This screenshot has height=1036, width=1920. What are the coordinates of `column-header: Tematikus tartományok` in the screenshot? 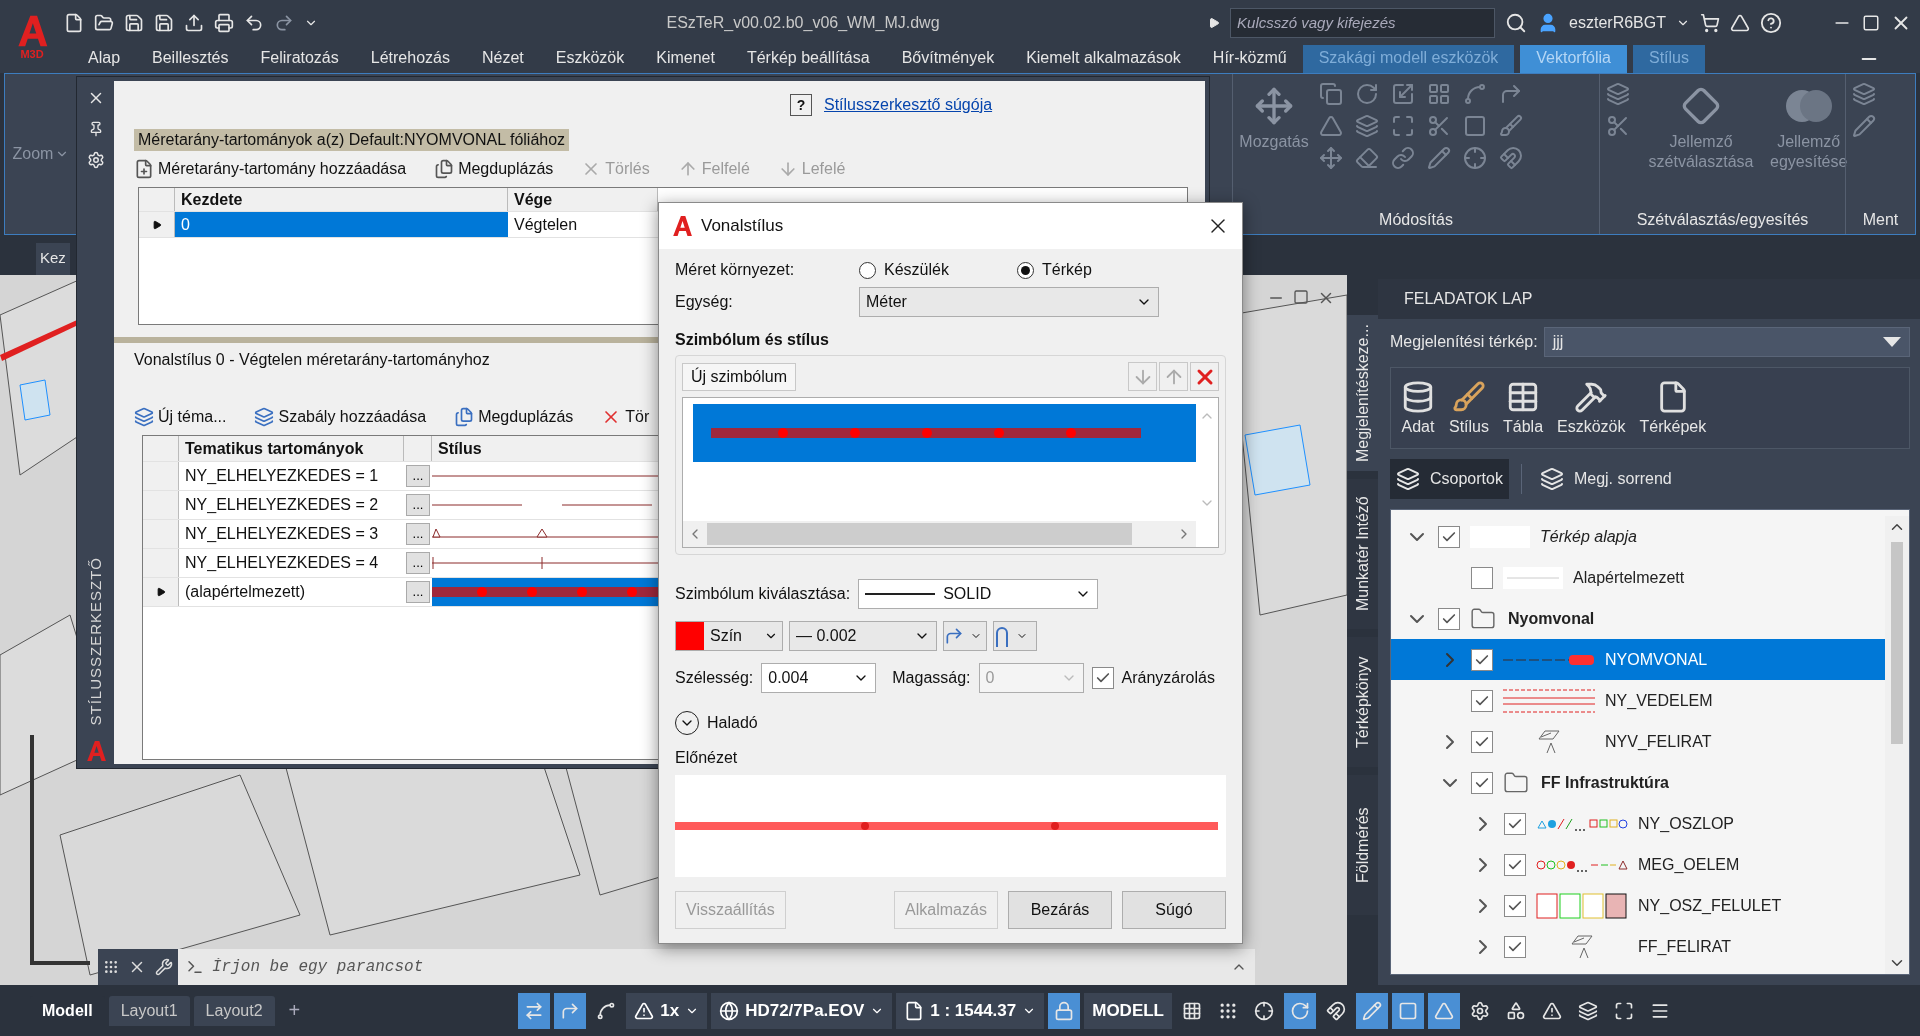 It's located at (291, 448).